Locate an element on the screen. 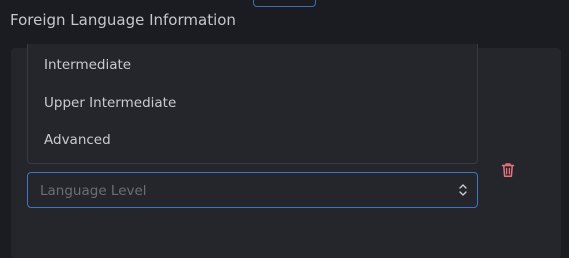 The height and width of the screenshot is (258, 569). language-level-placeholder: Language Level is located at coordinates (93, 191).